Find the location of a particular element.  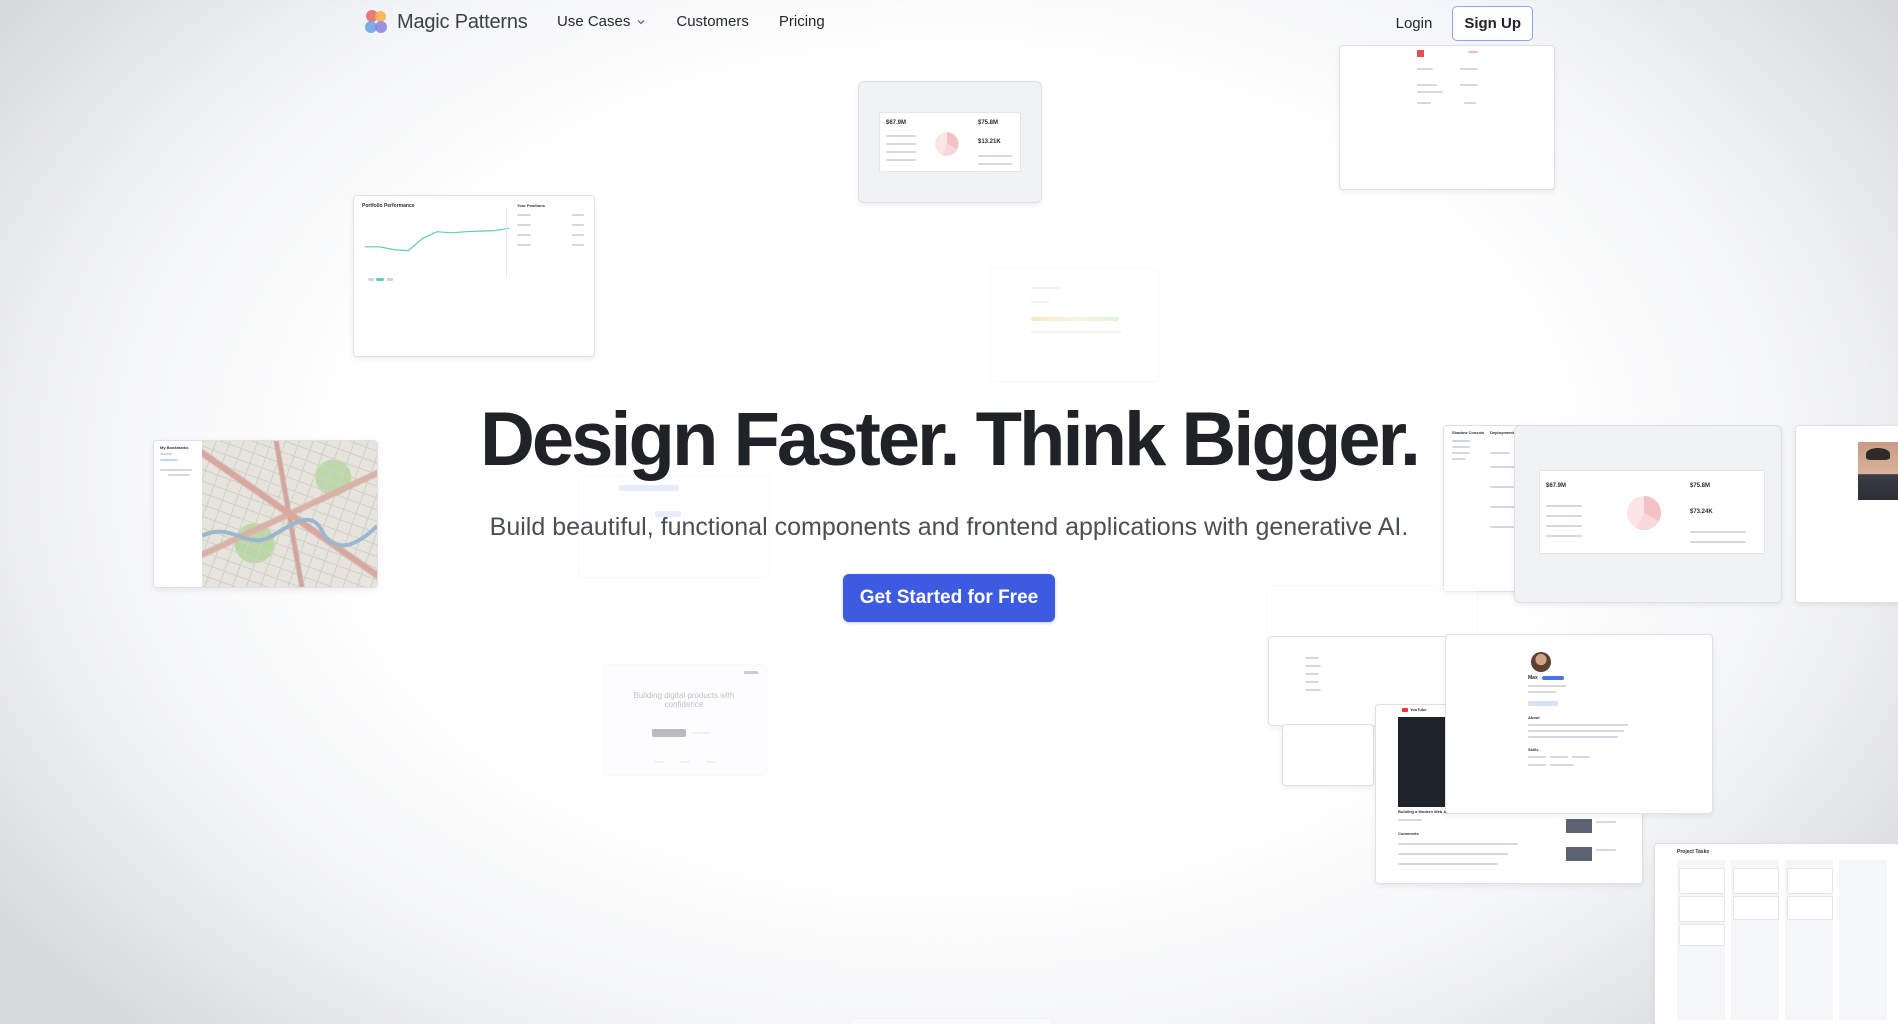

nav-use-cases: Use Cases is located at coordinates (601, 21).